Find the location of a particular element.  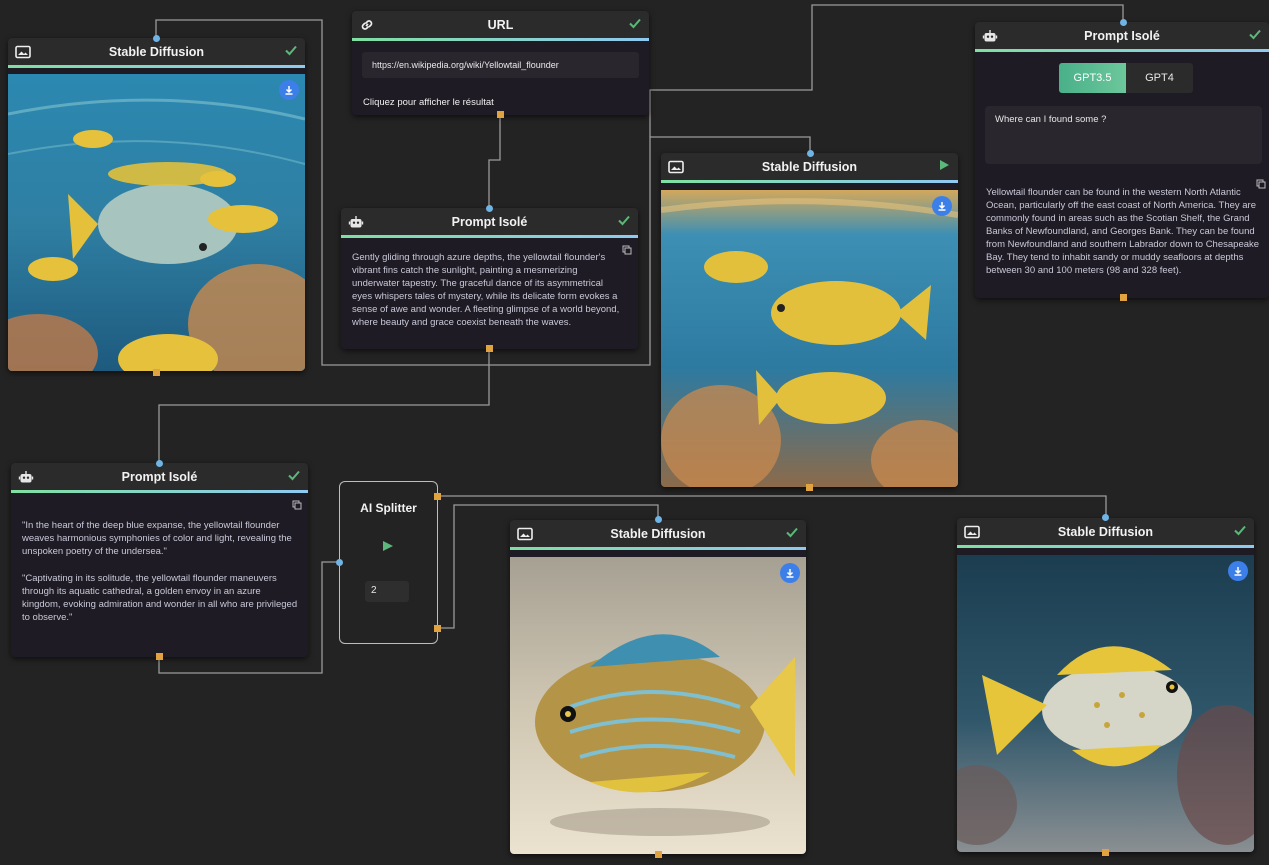

model-toggle: GPT3.5 GPT4 is located at coordinates (1126, 78).